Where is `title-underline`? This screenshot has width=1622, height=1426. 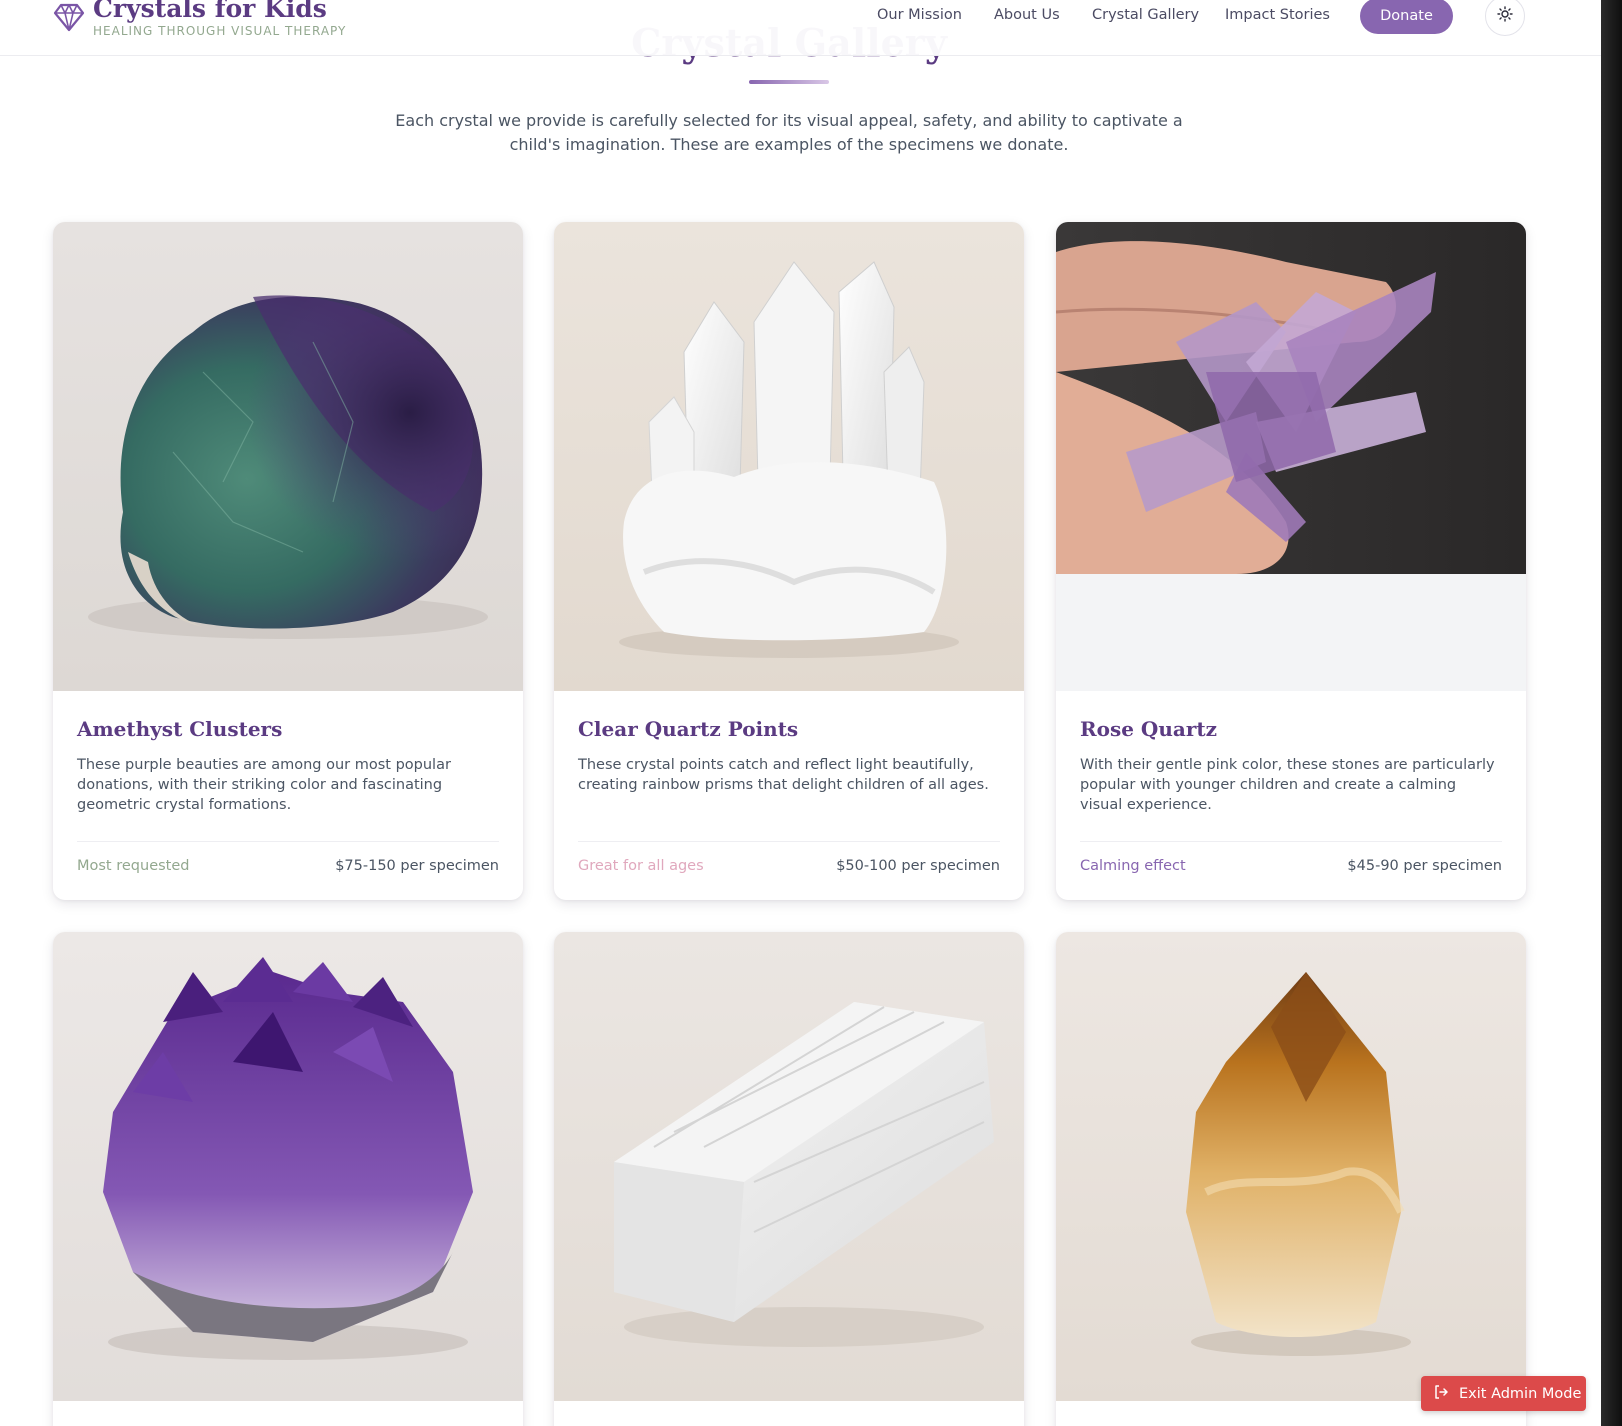
title-underline is located at coordinates (789, 82).